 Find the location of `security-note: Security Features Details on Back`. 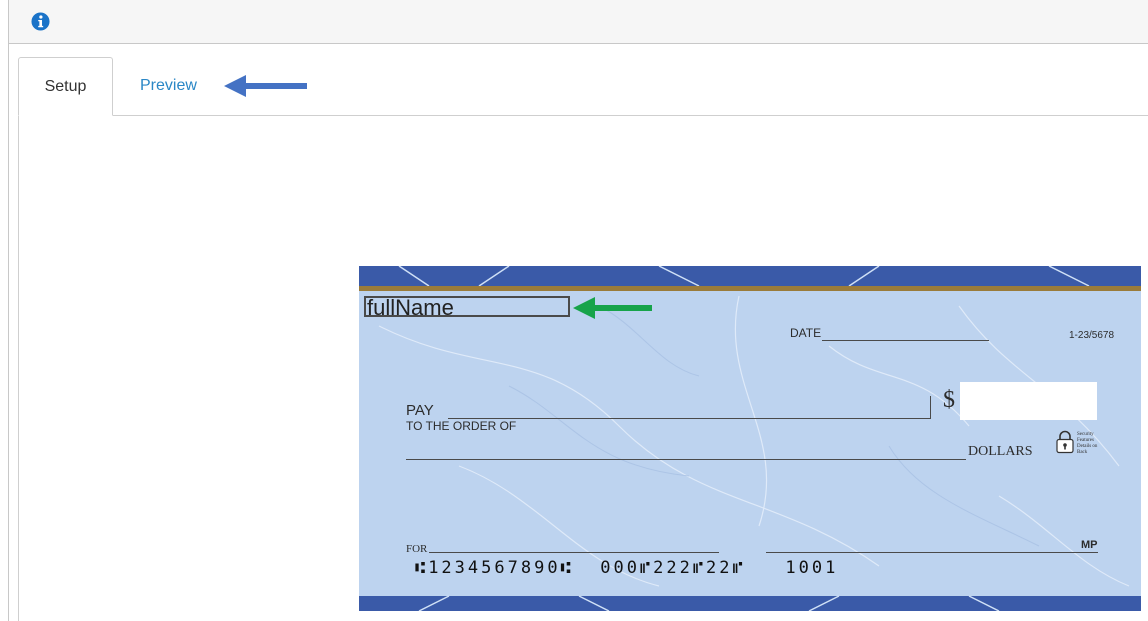

security-note: Security Features Details on Back is located at coordinates (1087, 443).